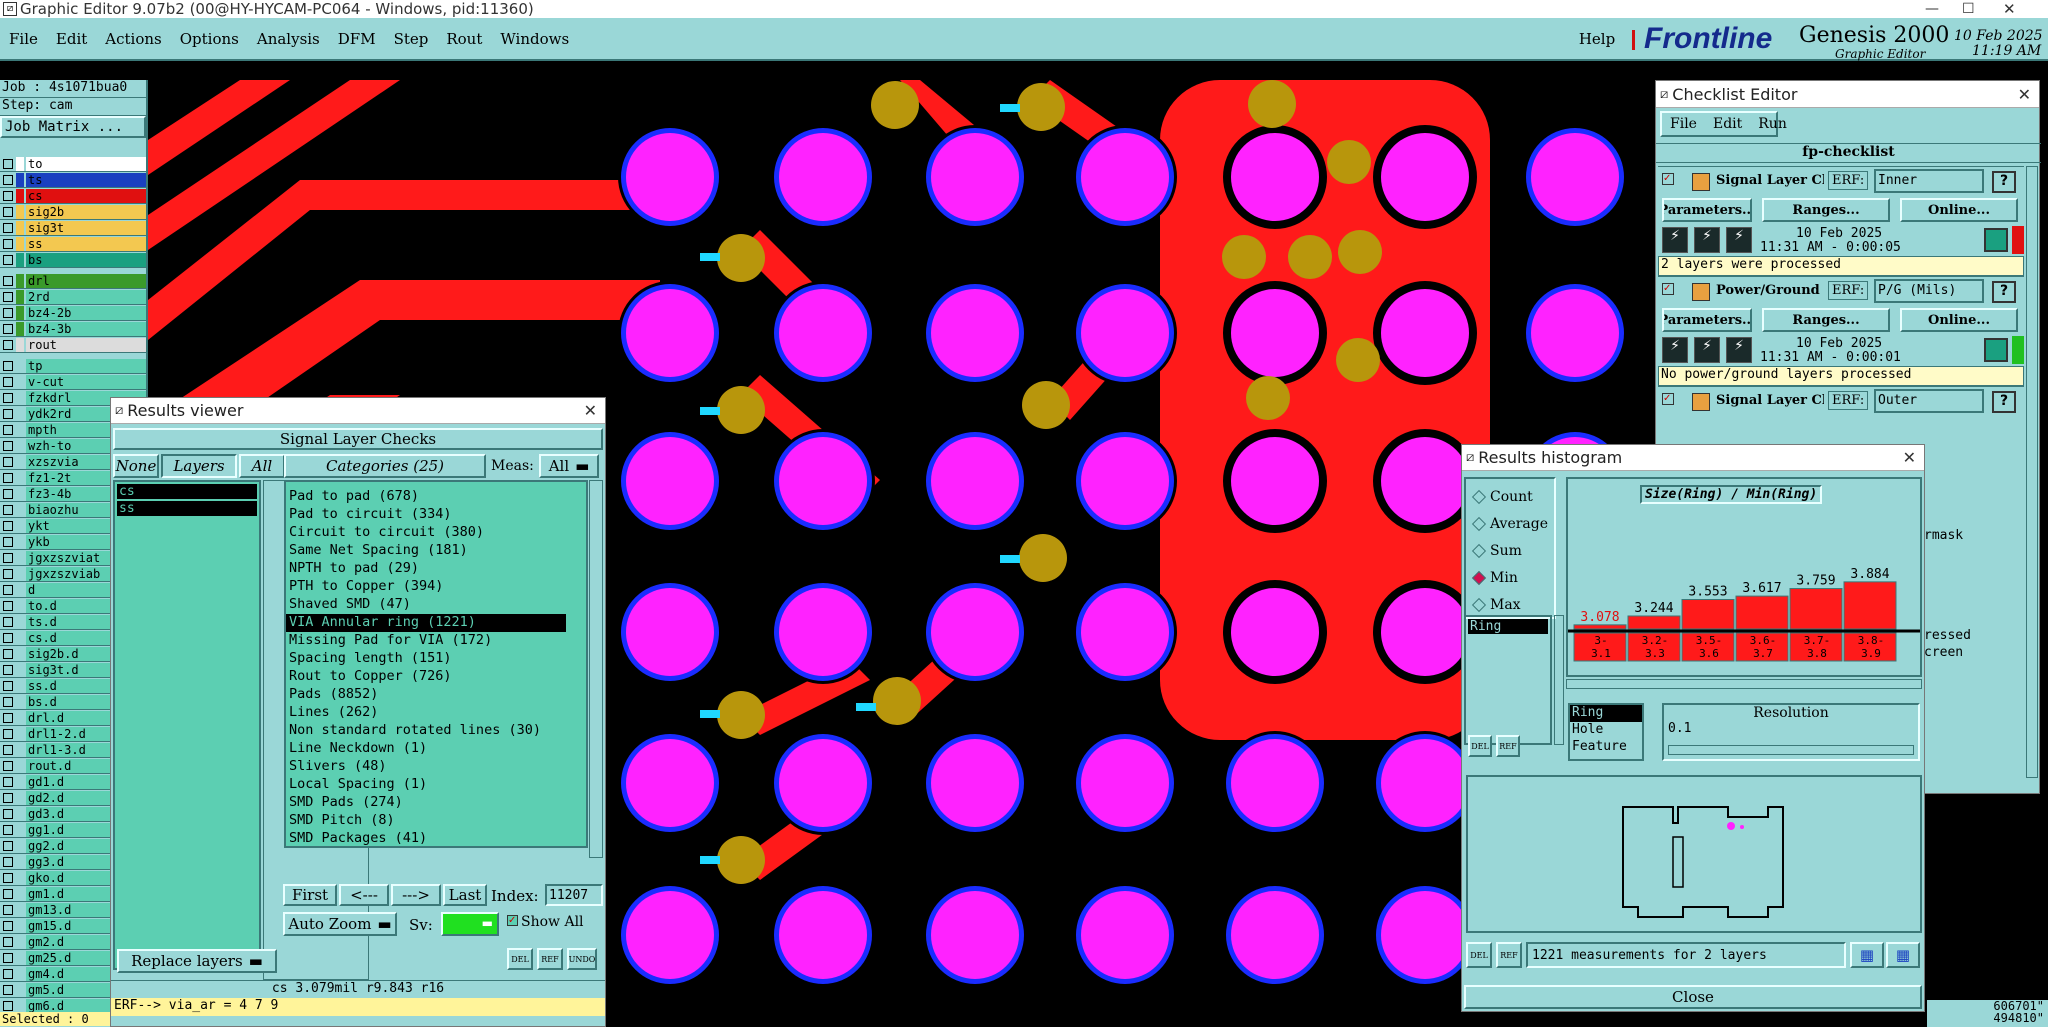 The height and width of the screenshot is (1027, 2048). What do you see at coordinates (436, 569) in the screenshot?
I see `category-item: NPTH to pad (29)` at bounding box center [436, 569].